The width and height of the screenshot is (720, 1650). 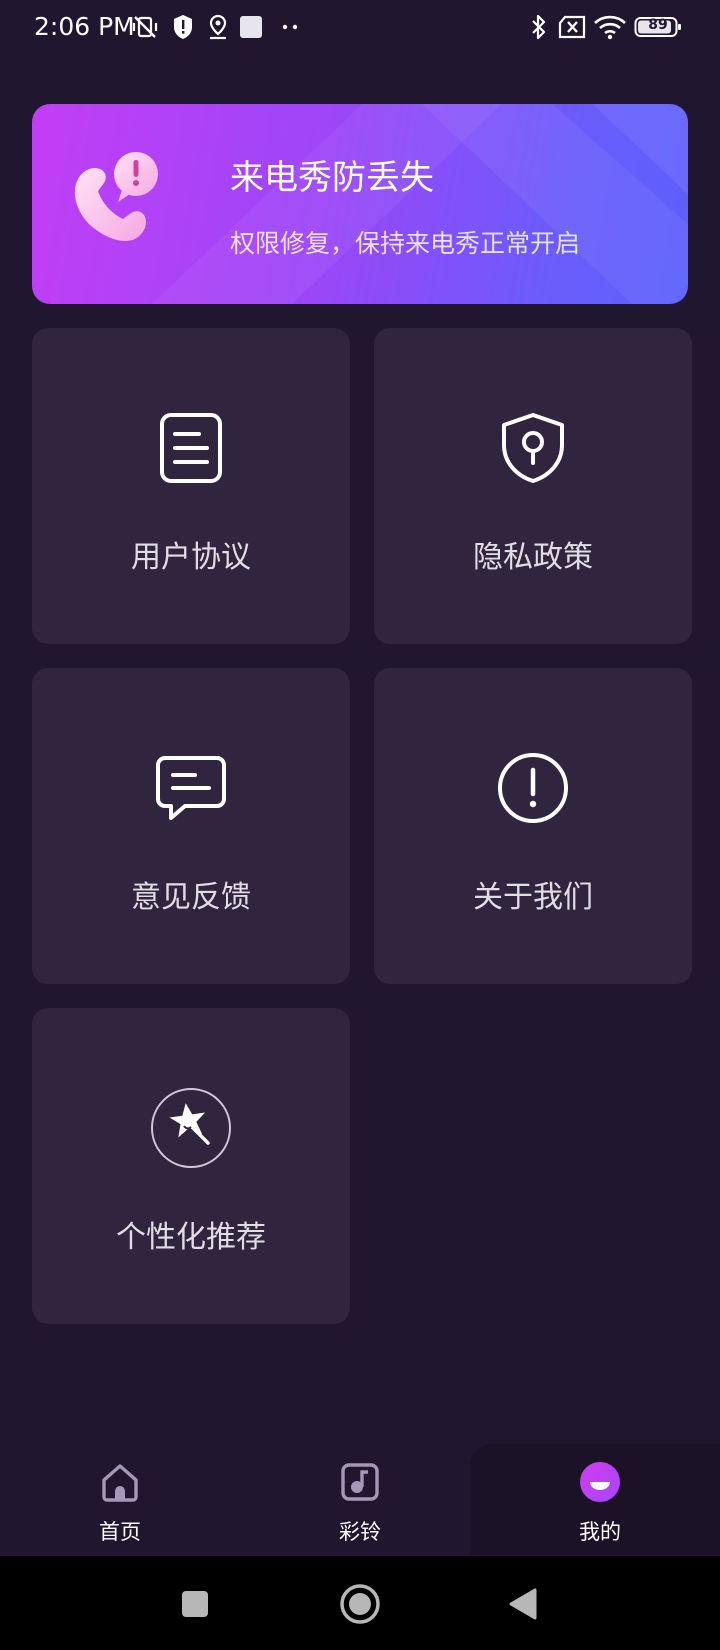 What do you see at coordinates (360, 204) in the screenshot?
I see `call-show-protection-banner: 来电秀防丢失 权限修复，保持来电秀正常开启` at bounding box center [360, 204].